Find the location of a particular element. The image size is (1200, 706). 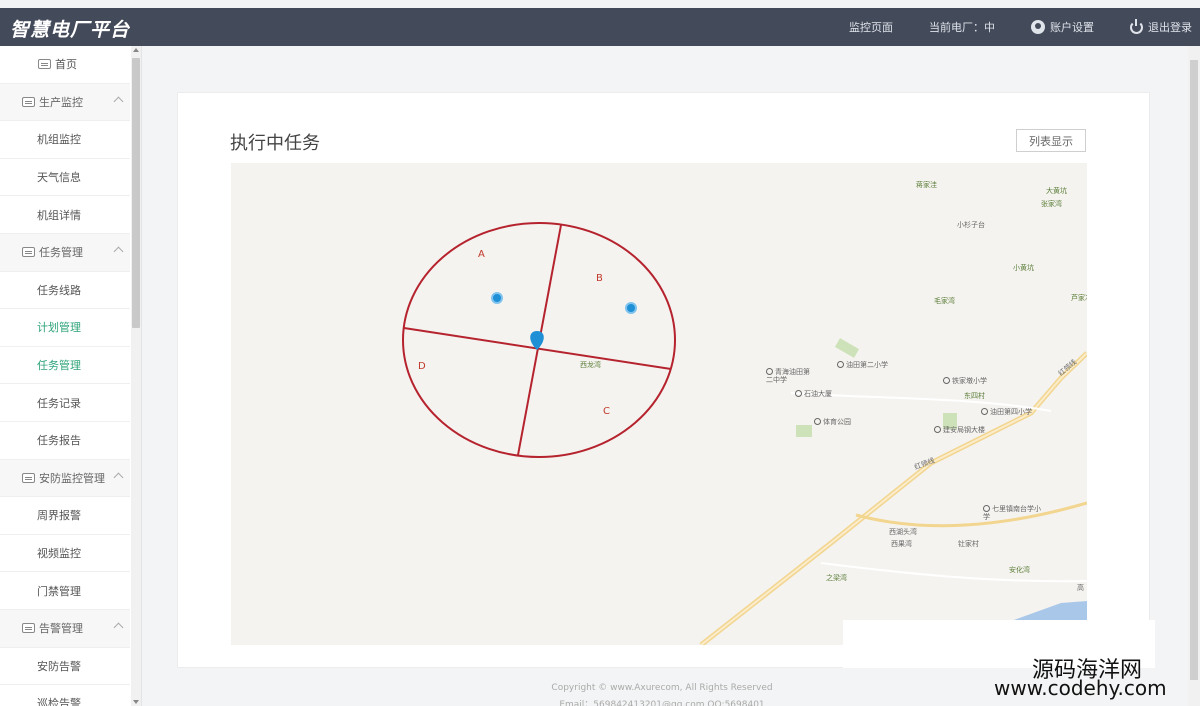

map-label: 芦家冲 is located at coordinates (1079, 298).